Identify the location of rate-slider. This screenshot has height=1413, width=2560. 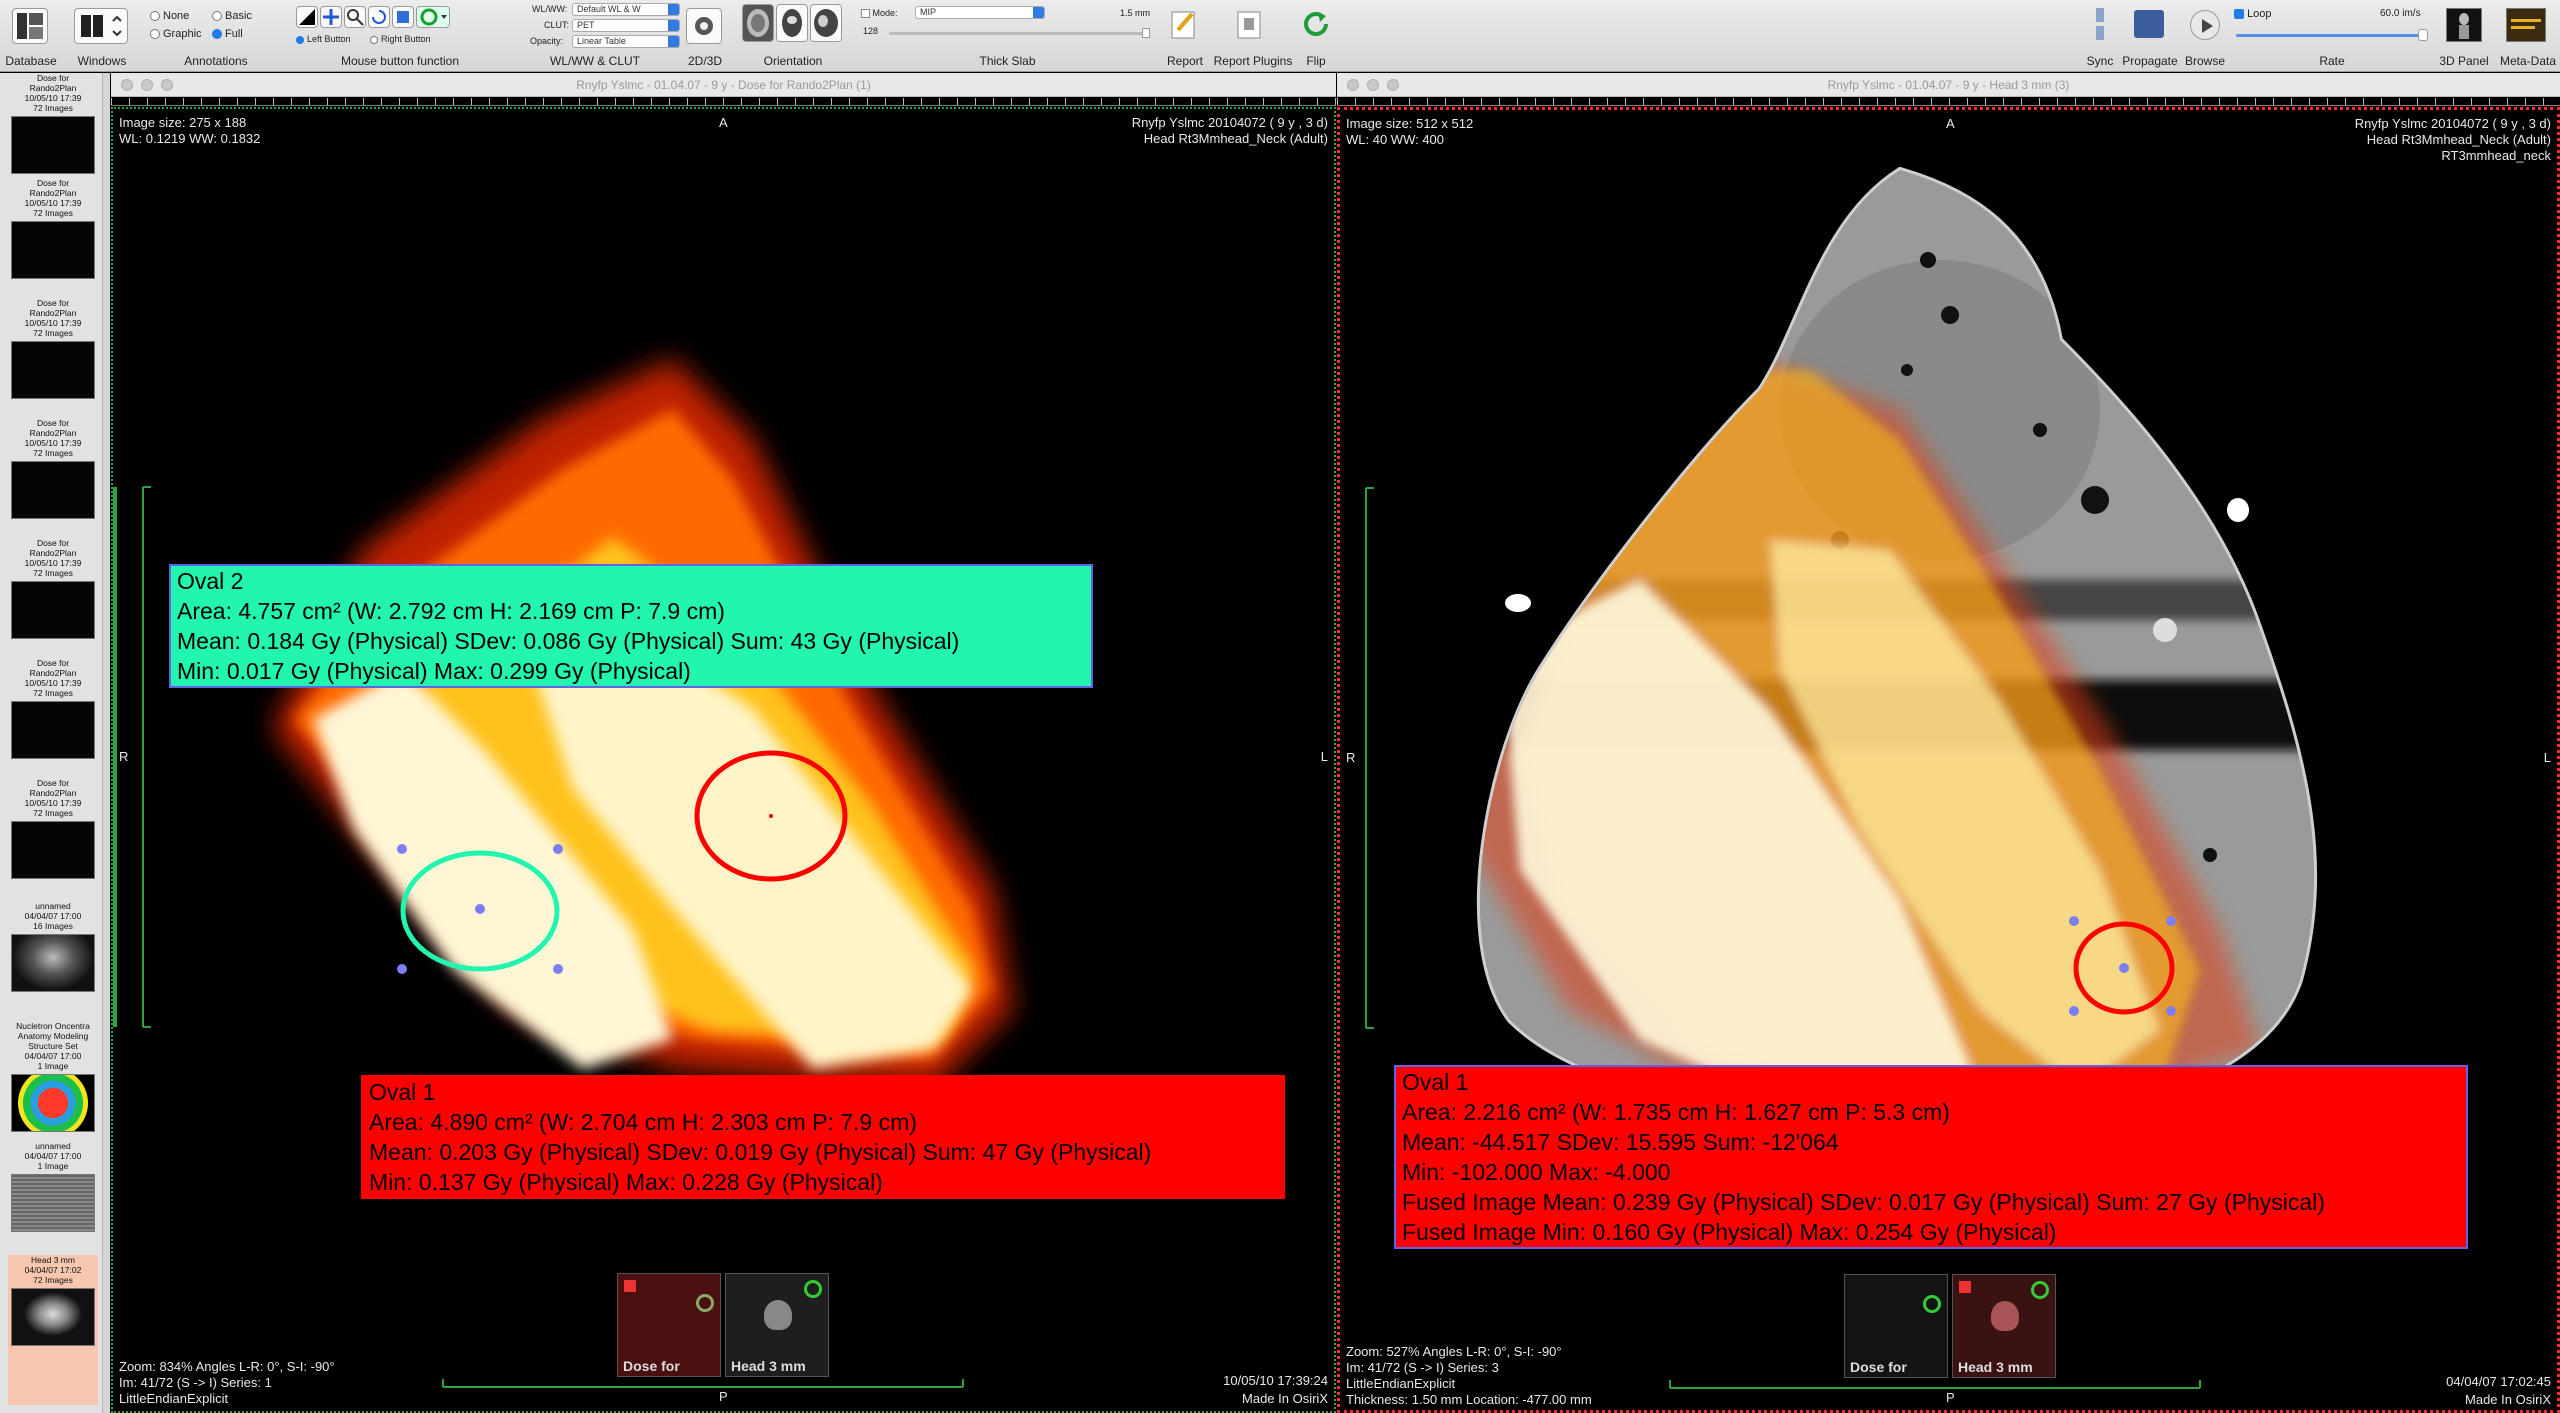
(2330, 35).